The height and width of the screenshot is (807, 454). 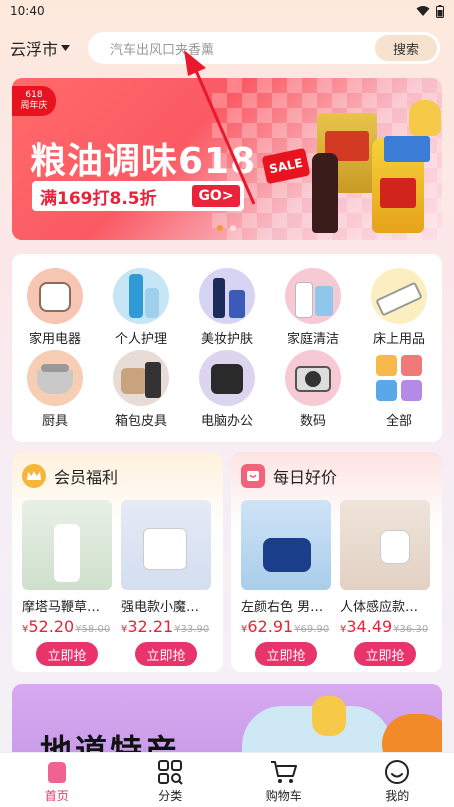 What do you see at coordinates (283, 796) in the screenshot?
I see `tab-label: 购物车` at bounding box center [283, 796].